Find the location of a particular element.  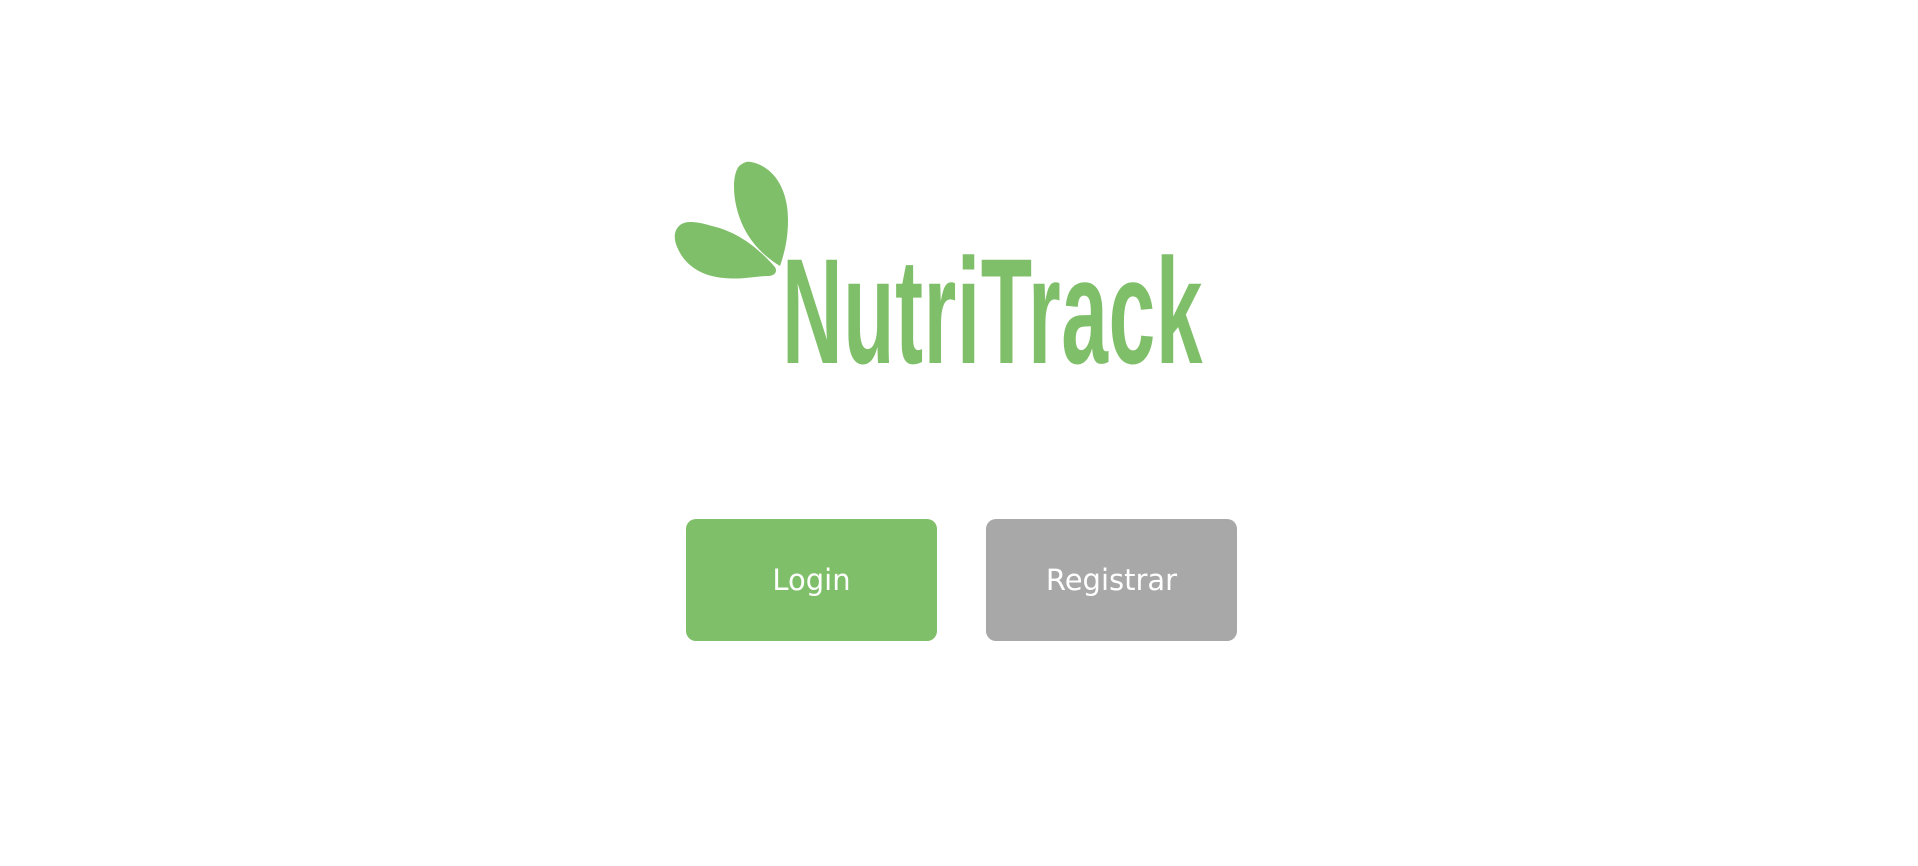

brand-wordmark: NutriTrack is located at coordinates (993, 311).